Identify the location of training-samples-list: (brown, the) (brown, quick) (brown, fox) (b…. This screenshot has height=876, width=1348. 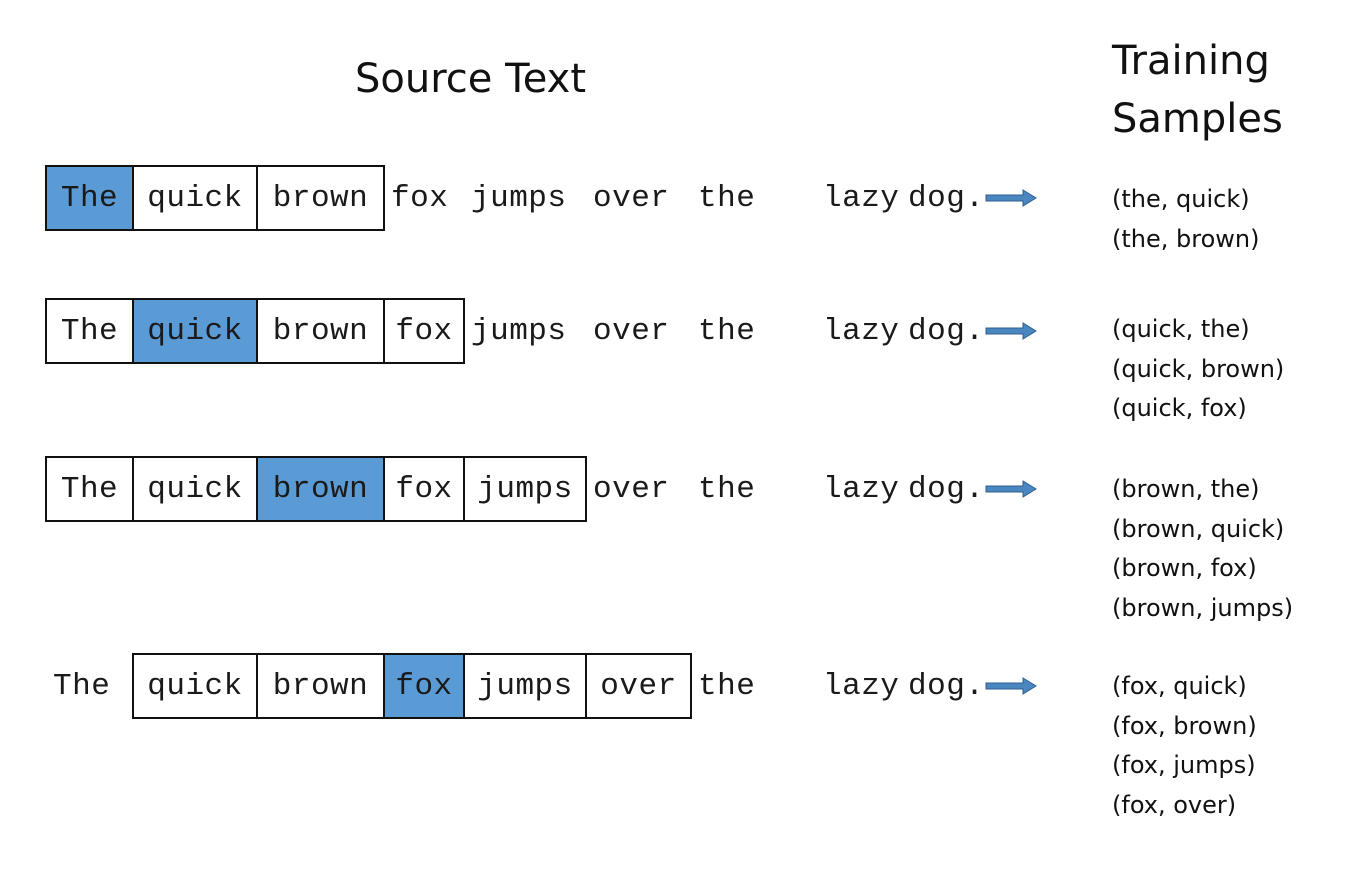
(1202, 549).